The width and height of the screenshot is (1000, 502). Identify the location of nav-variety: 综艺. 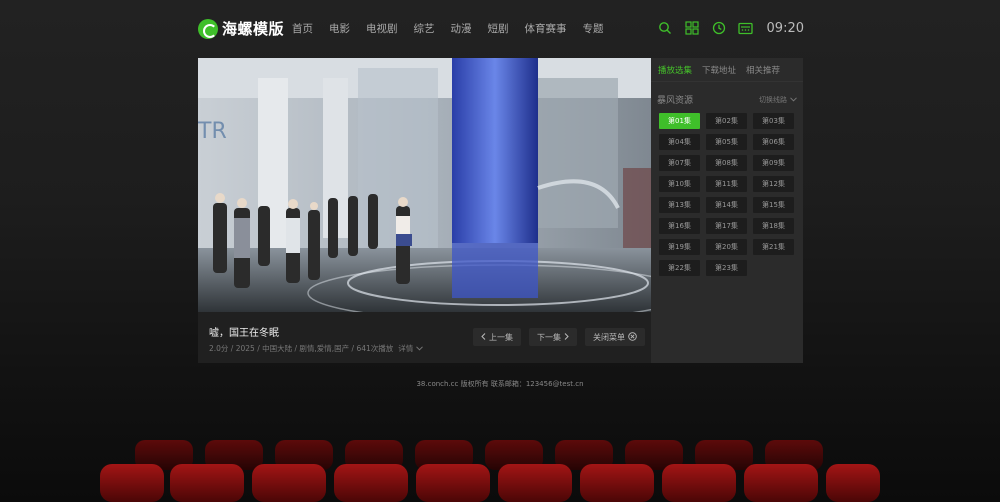
(424, 28).